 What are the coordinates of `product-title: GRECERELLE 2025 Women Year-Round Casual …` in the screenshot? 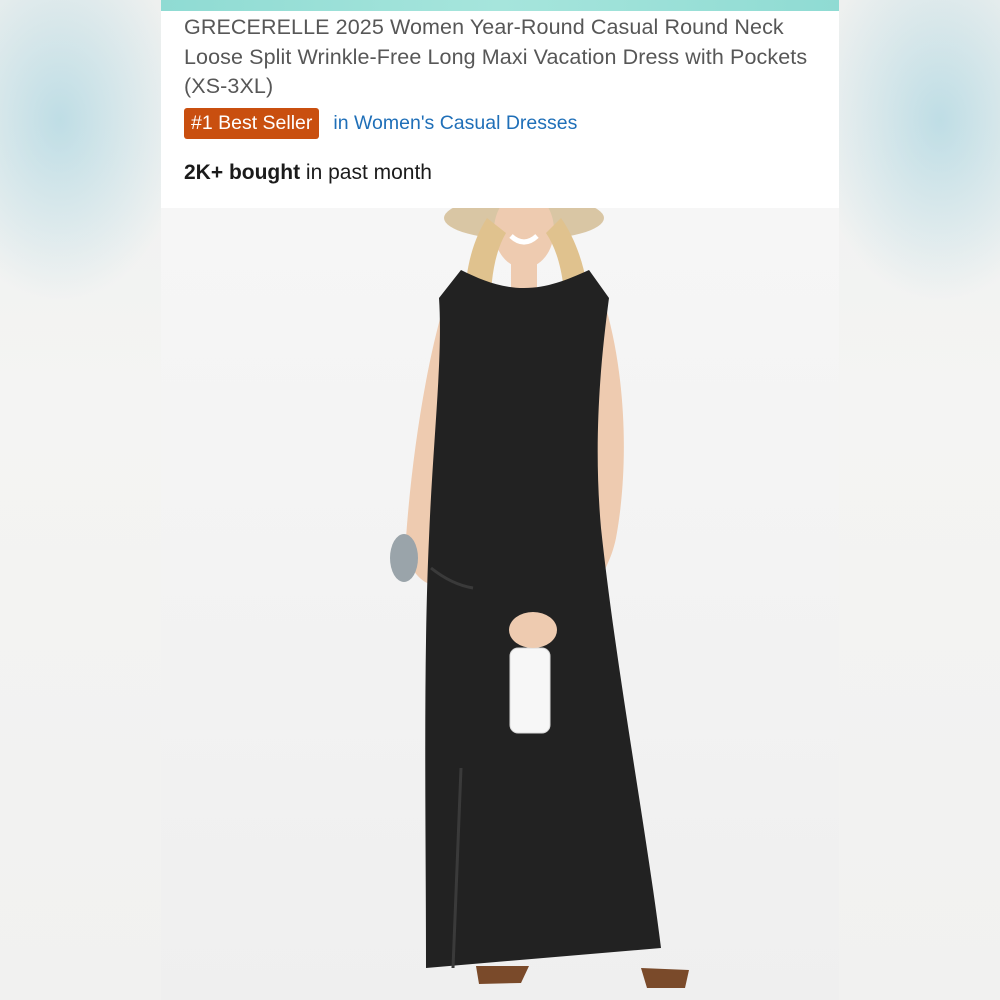 It's located at (499, 57).